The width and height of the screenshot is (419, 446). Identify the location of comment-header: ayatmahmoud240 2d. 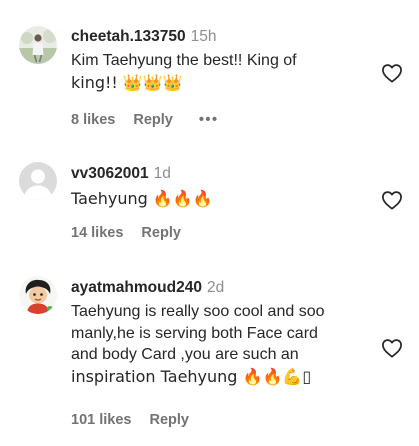
(147, 288).